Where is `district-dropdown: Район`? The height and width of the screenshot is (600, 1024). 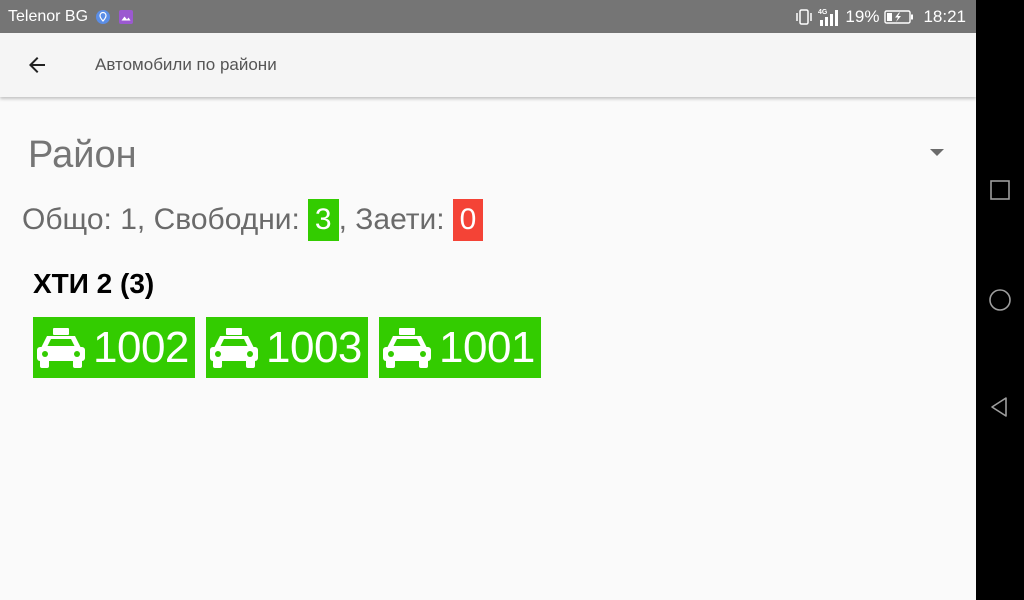
district-dropdown: Район is located at coordinates (489, 156).